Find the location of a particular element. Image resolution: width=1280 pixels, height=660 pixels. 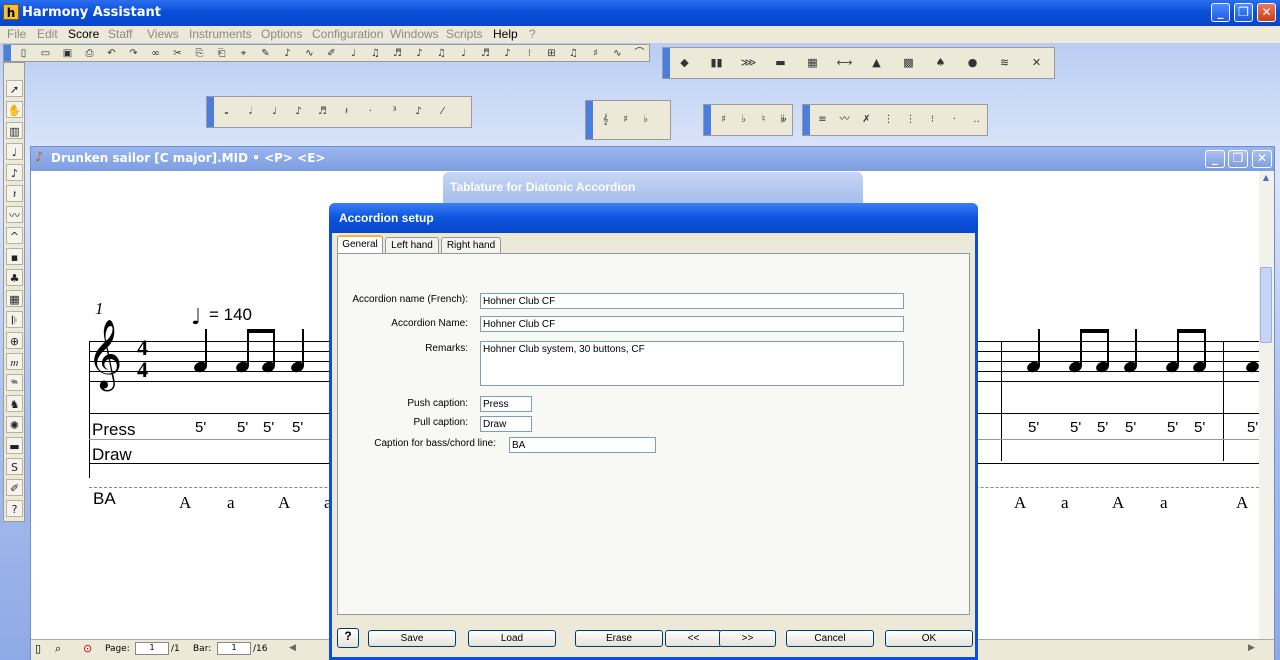

save-file-icon: ▣ is located at coordinates (67, 54).